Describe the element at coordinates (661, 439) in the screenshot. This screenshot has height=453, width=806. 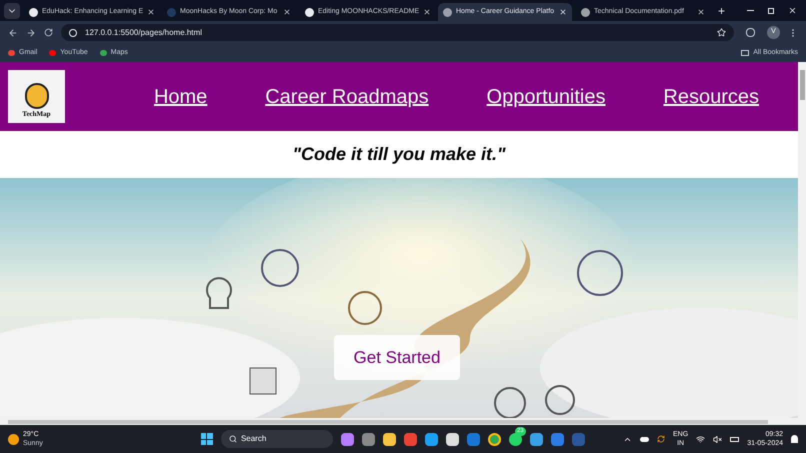
I see `sync-icon` at that location.